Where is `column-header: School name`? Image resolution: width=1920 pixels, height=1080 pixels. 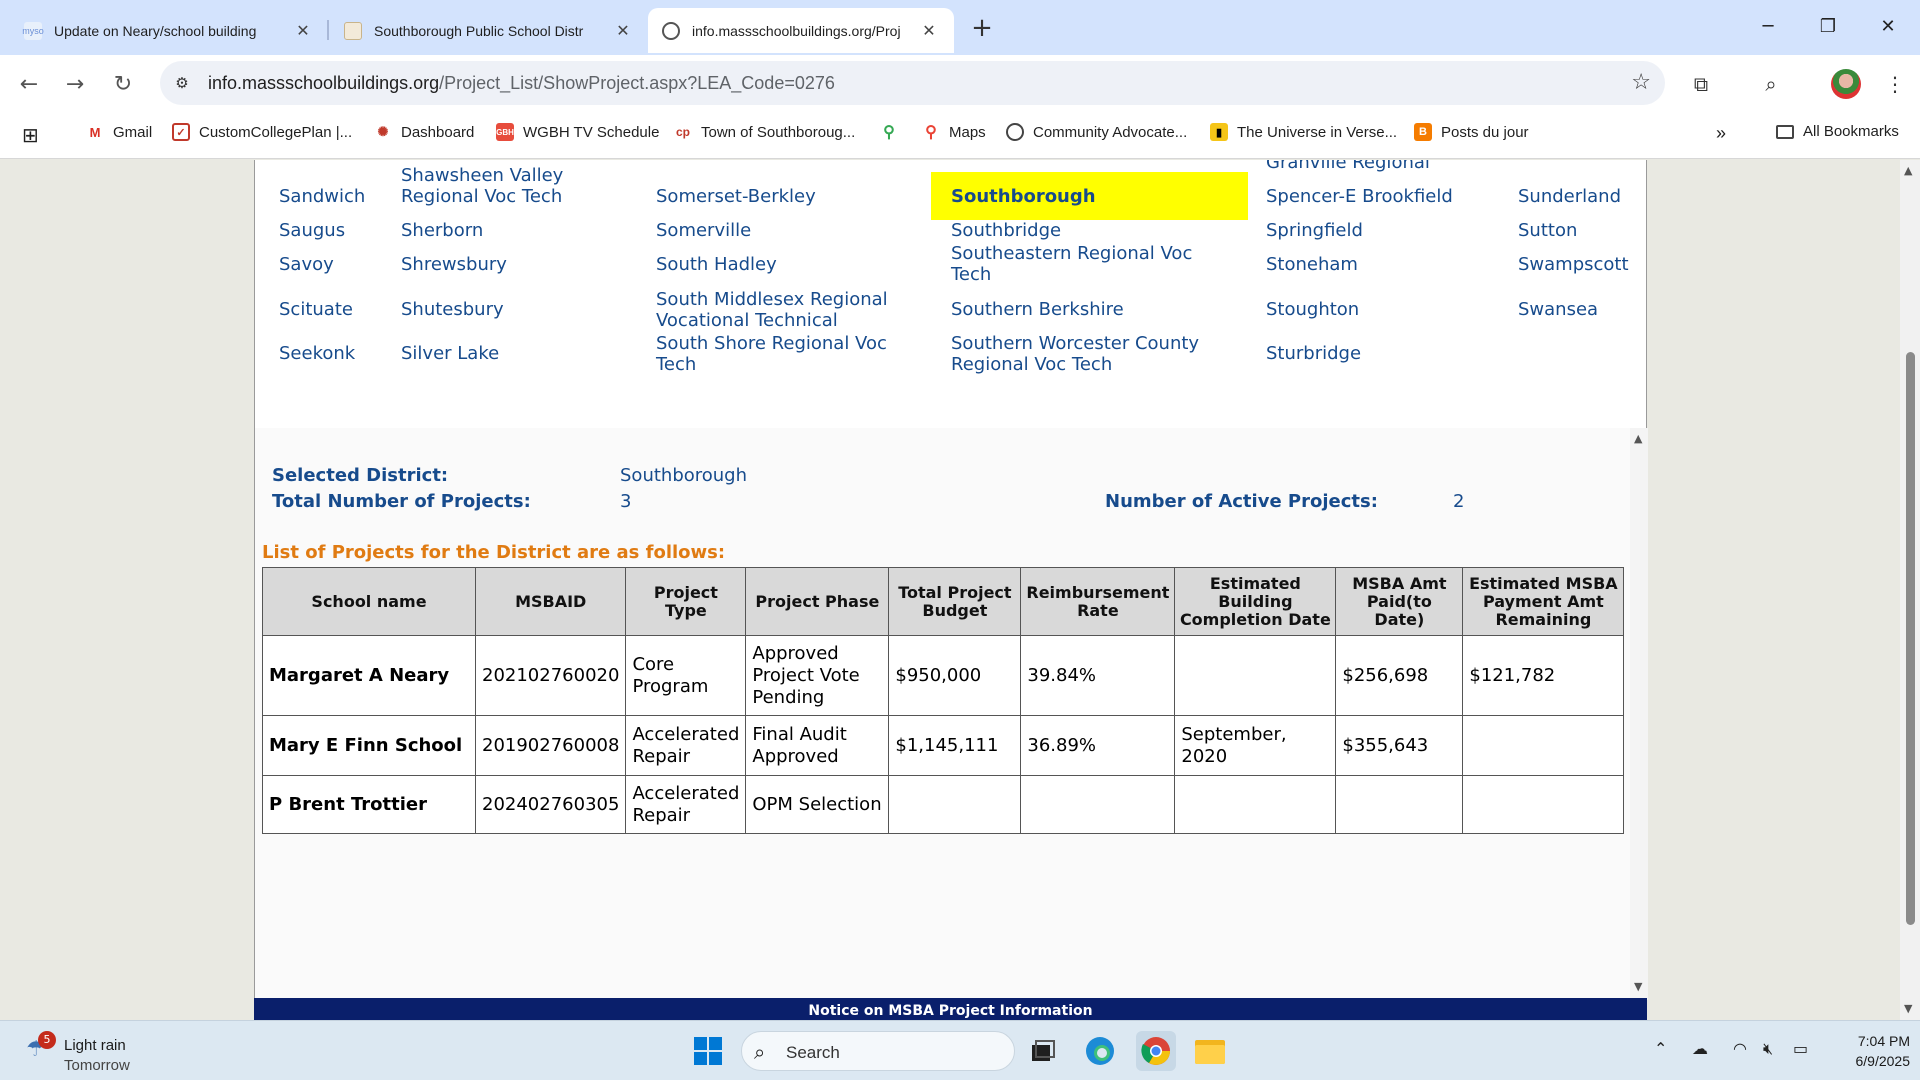 column-header: School name is located at coordinates (369, 601).